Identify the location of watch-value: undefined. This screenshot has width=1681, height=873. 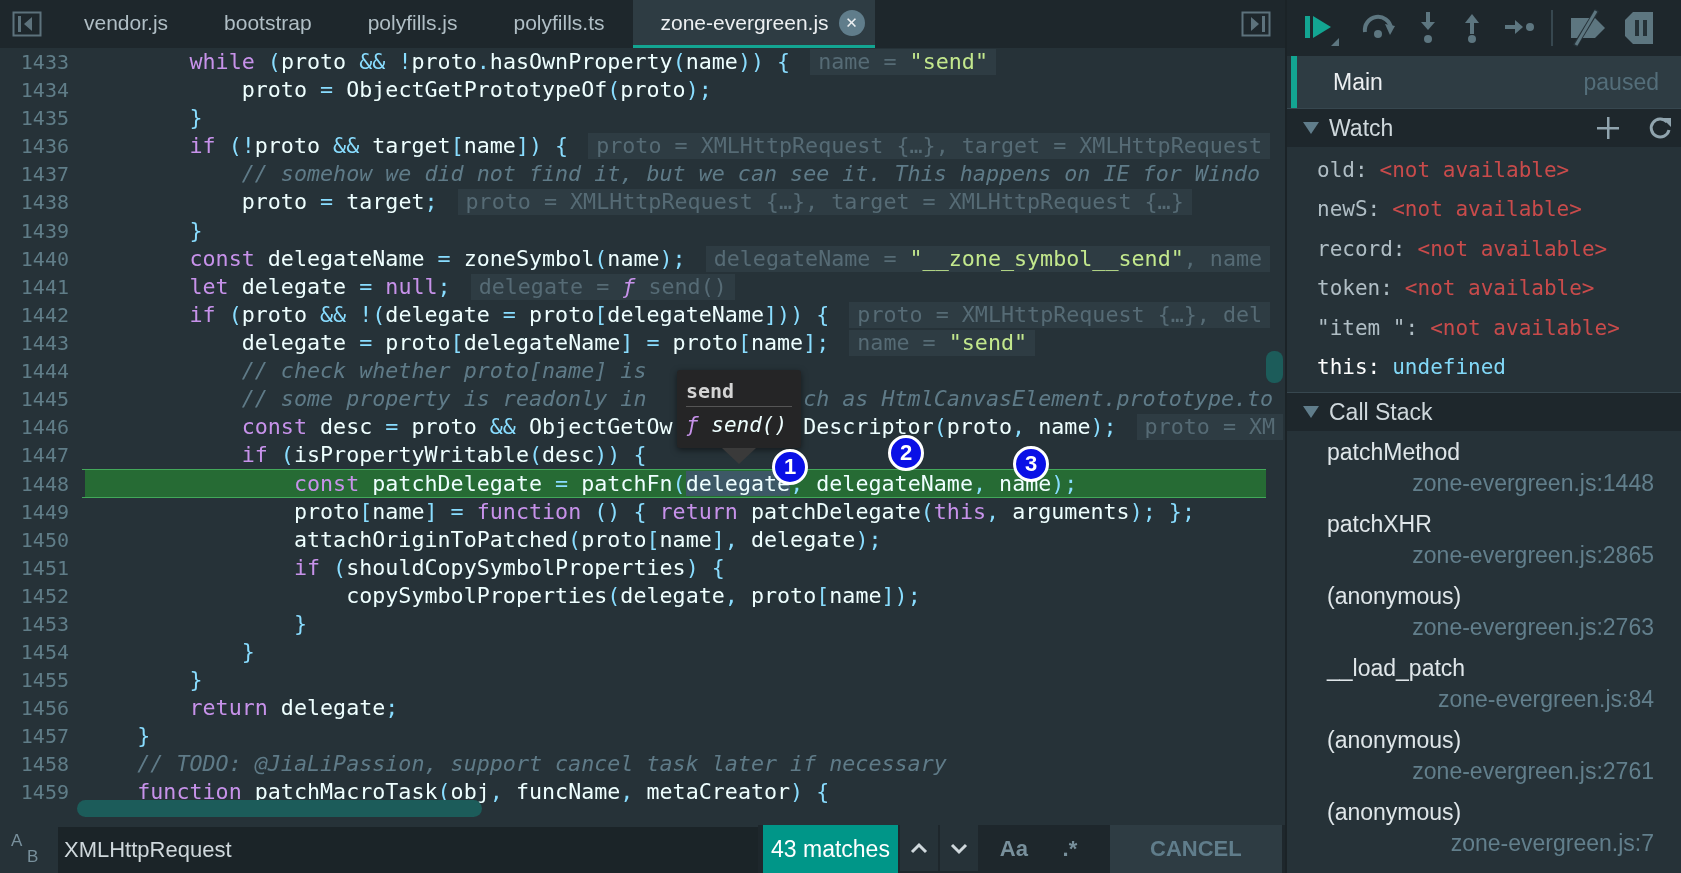
(1449, 367).